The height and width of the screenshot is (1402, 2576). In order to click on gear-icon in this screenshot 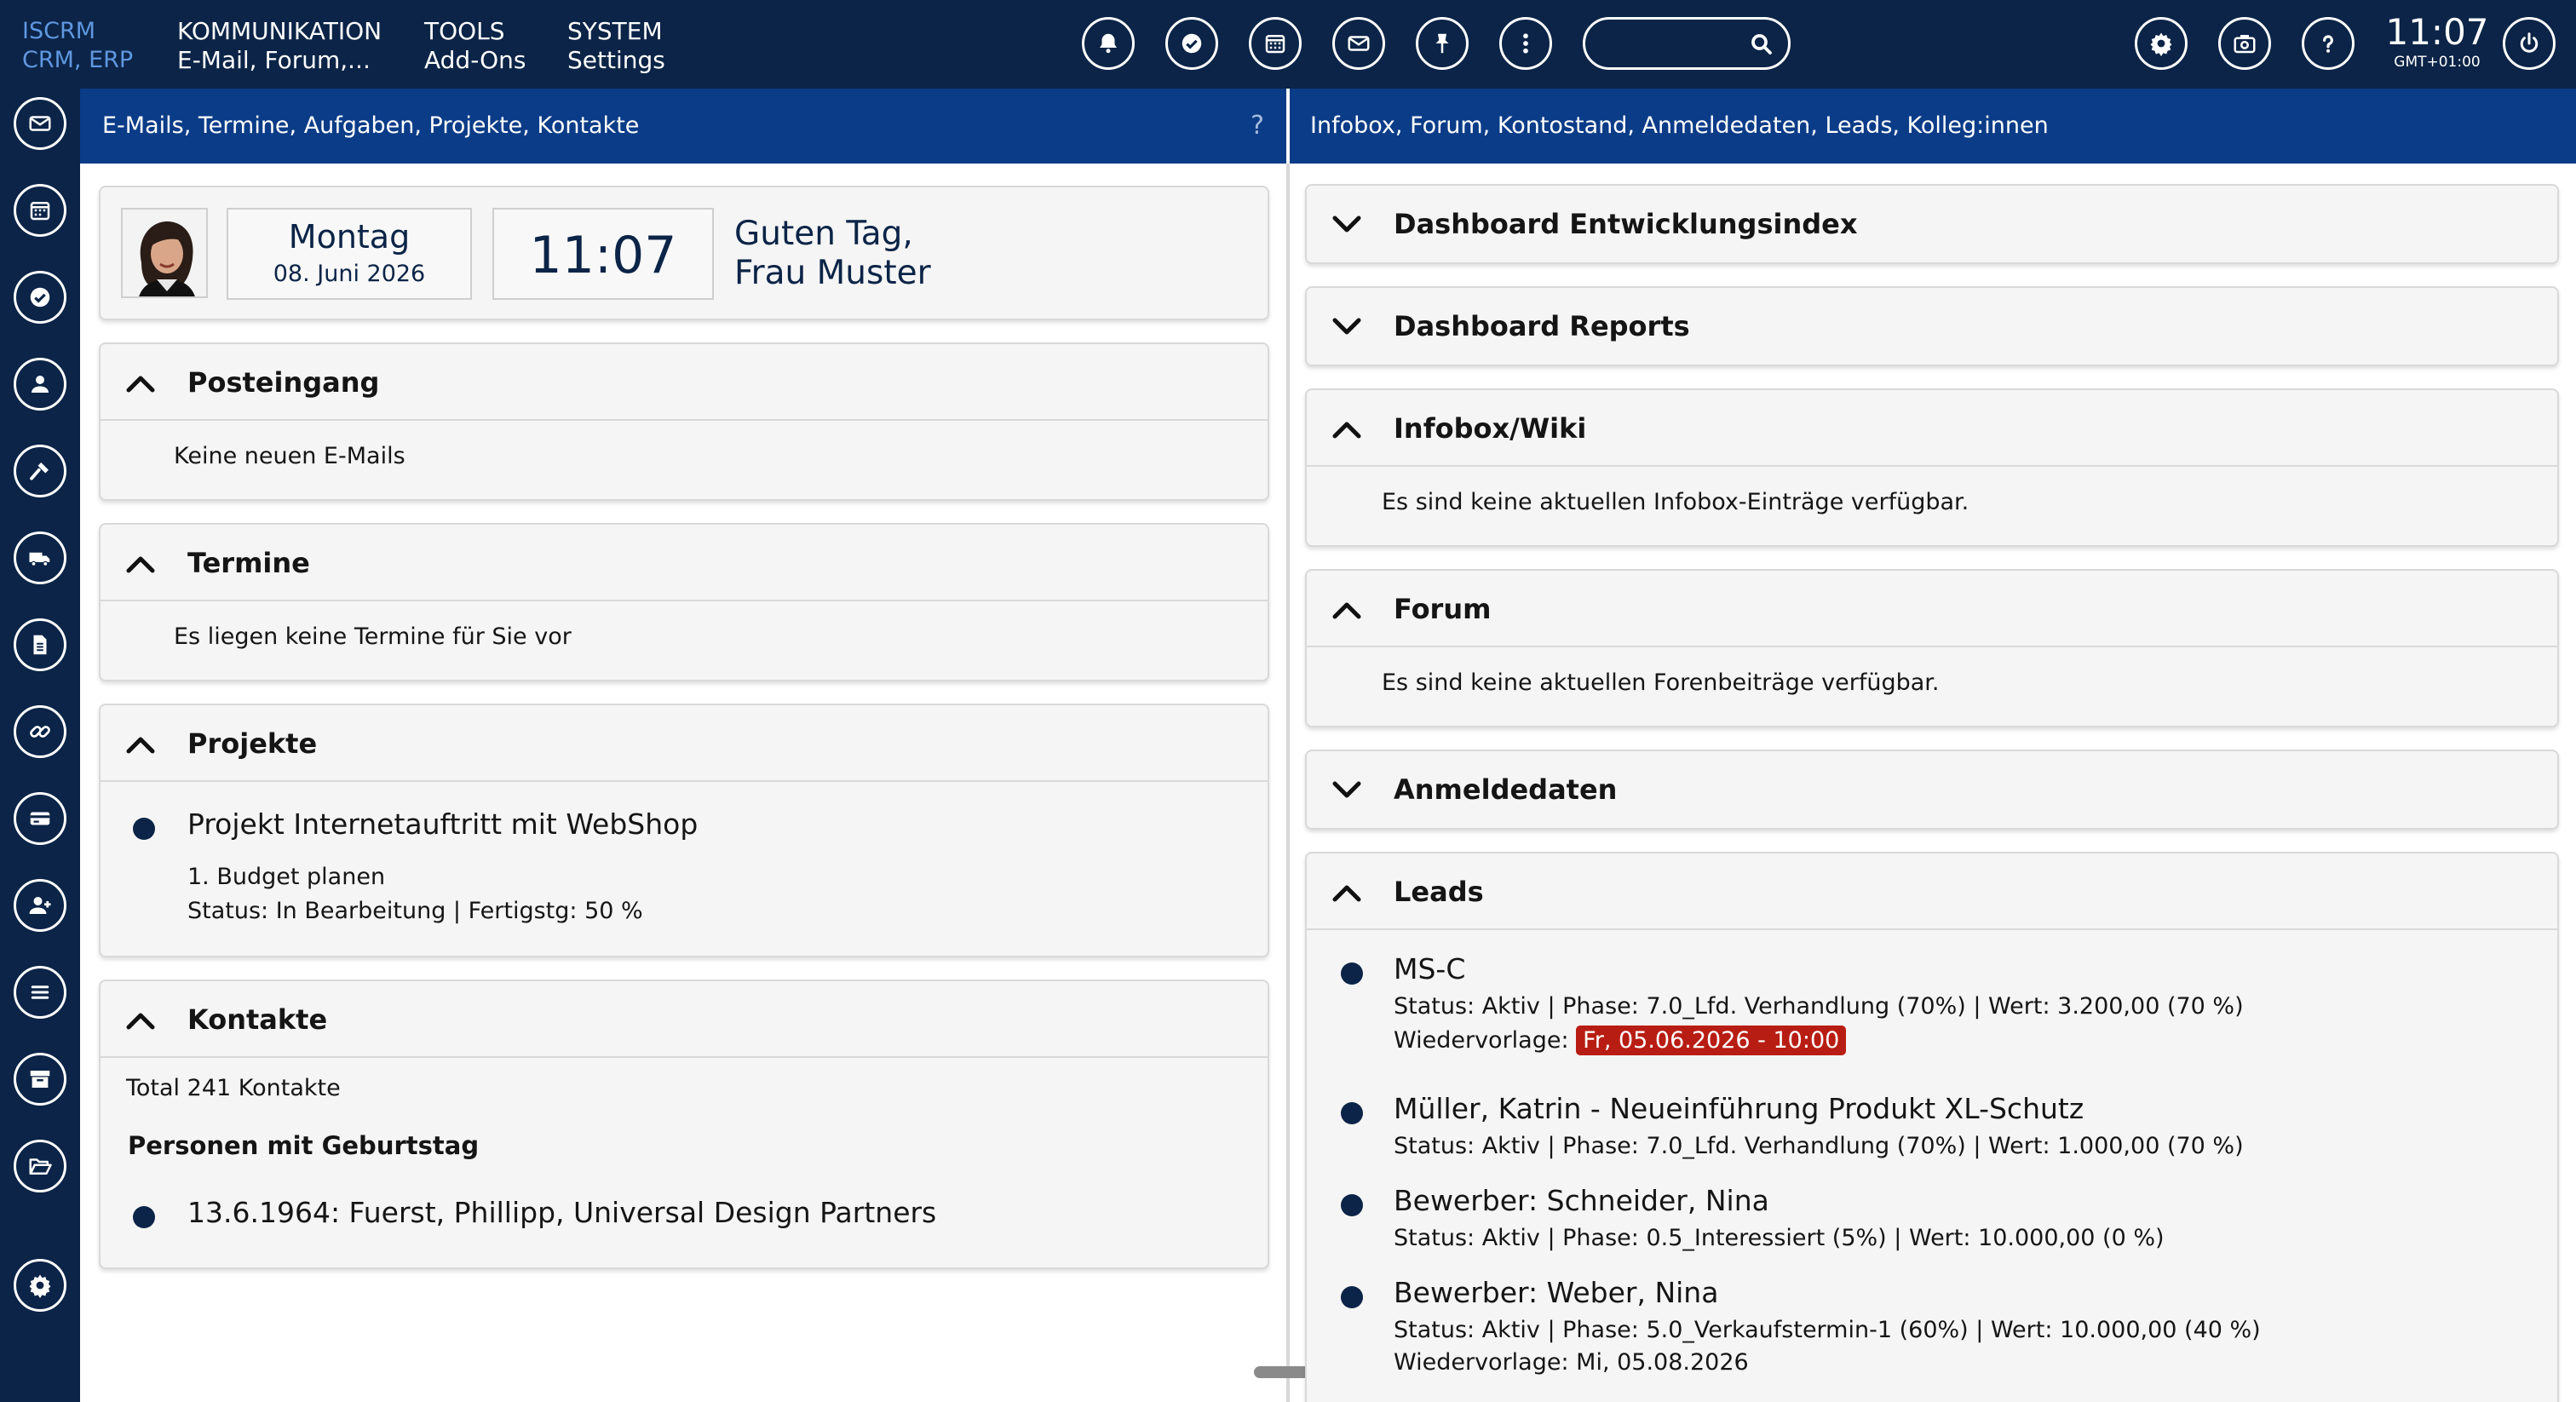, I will do `click(40, 1286)`.